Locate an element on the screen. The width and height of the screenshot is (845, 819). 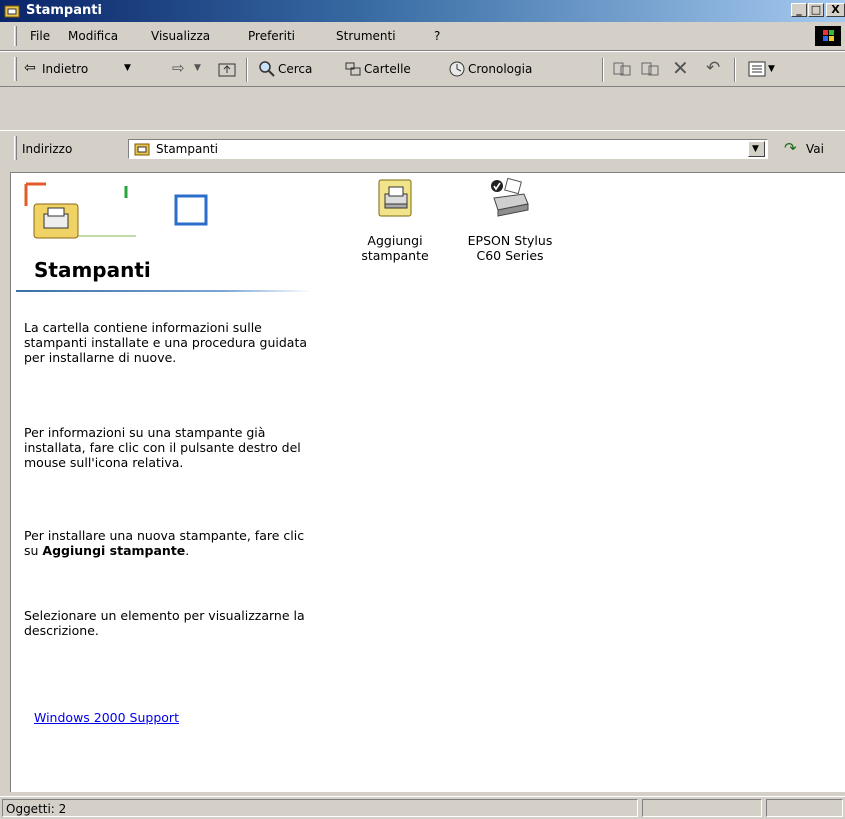
item-add-printer: Aggiungi stampante is located at coordinates (395, 228).